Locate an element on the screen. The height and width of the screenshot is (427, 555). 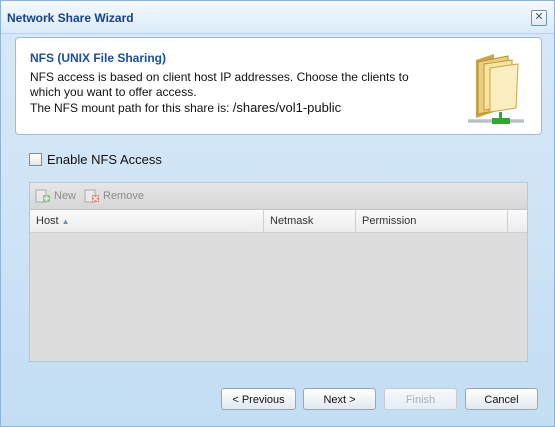
finish-button: Finish is located at coordinates (420, 399).